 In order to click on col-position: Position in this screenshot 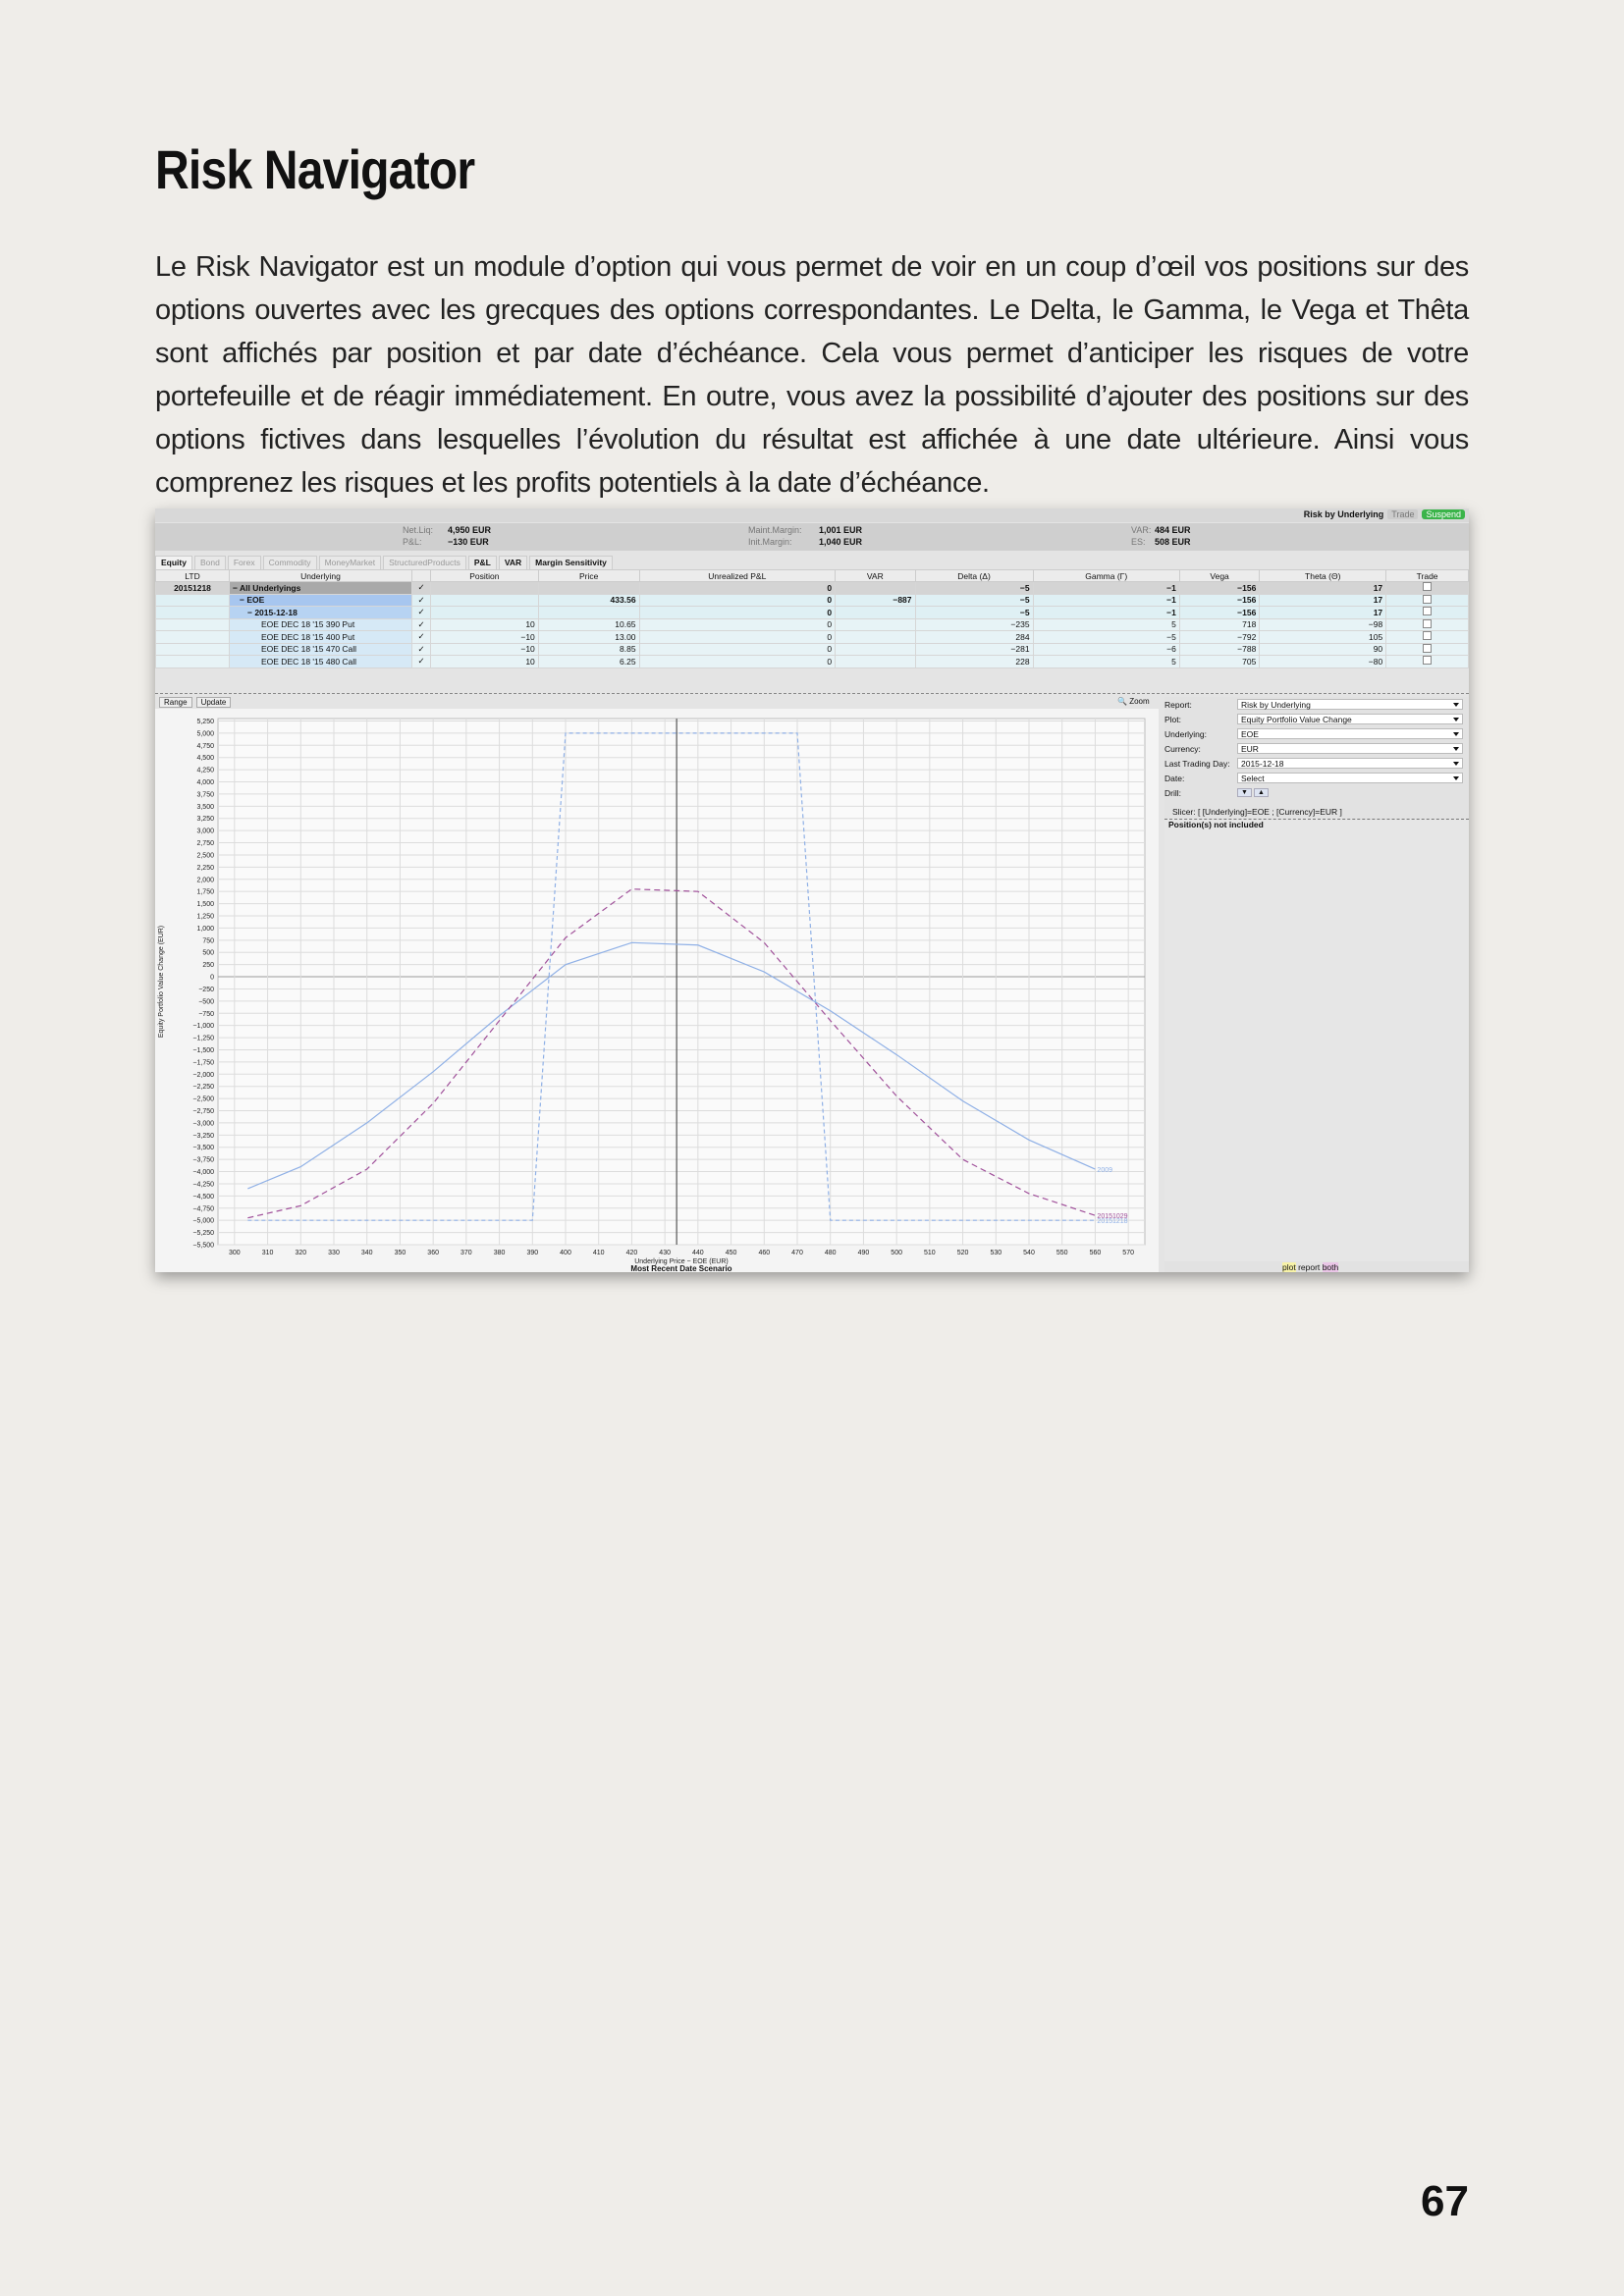, I will do `click(484, 575)`.